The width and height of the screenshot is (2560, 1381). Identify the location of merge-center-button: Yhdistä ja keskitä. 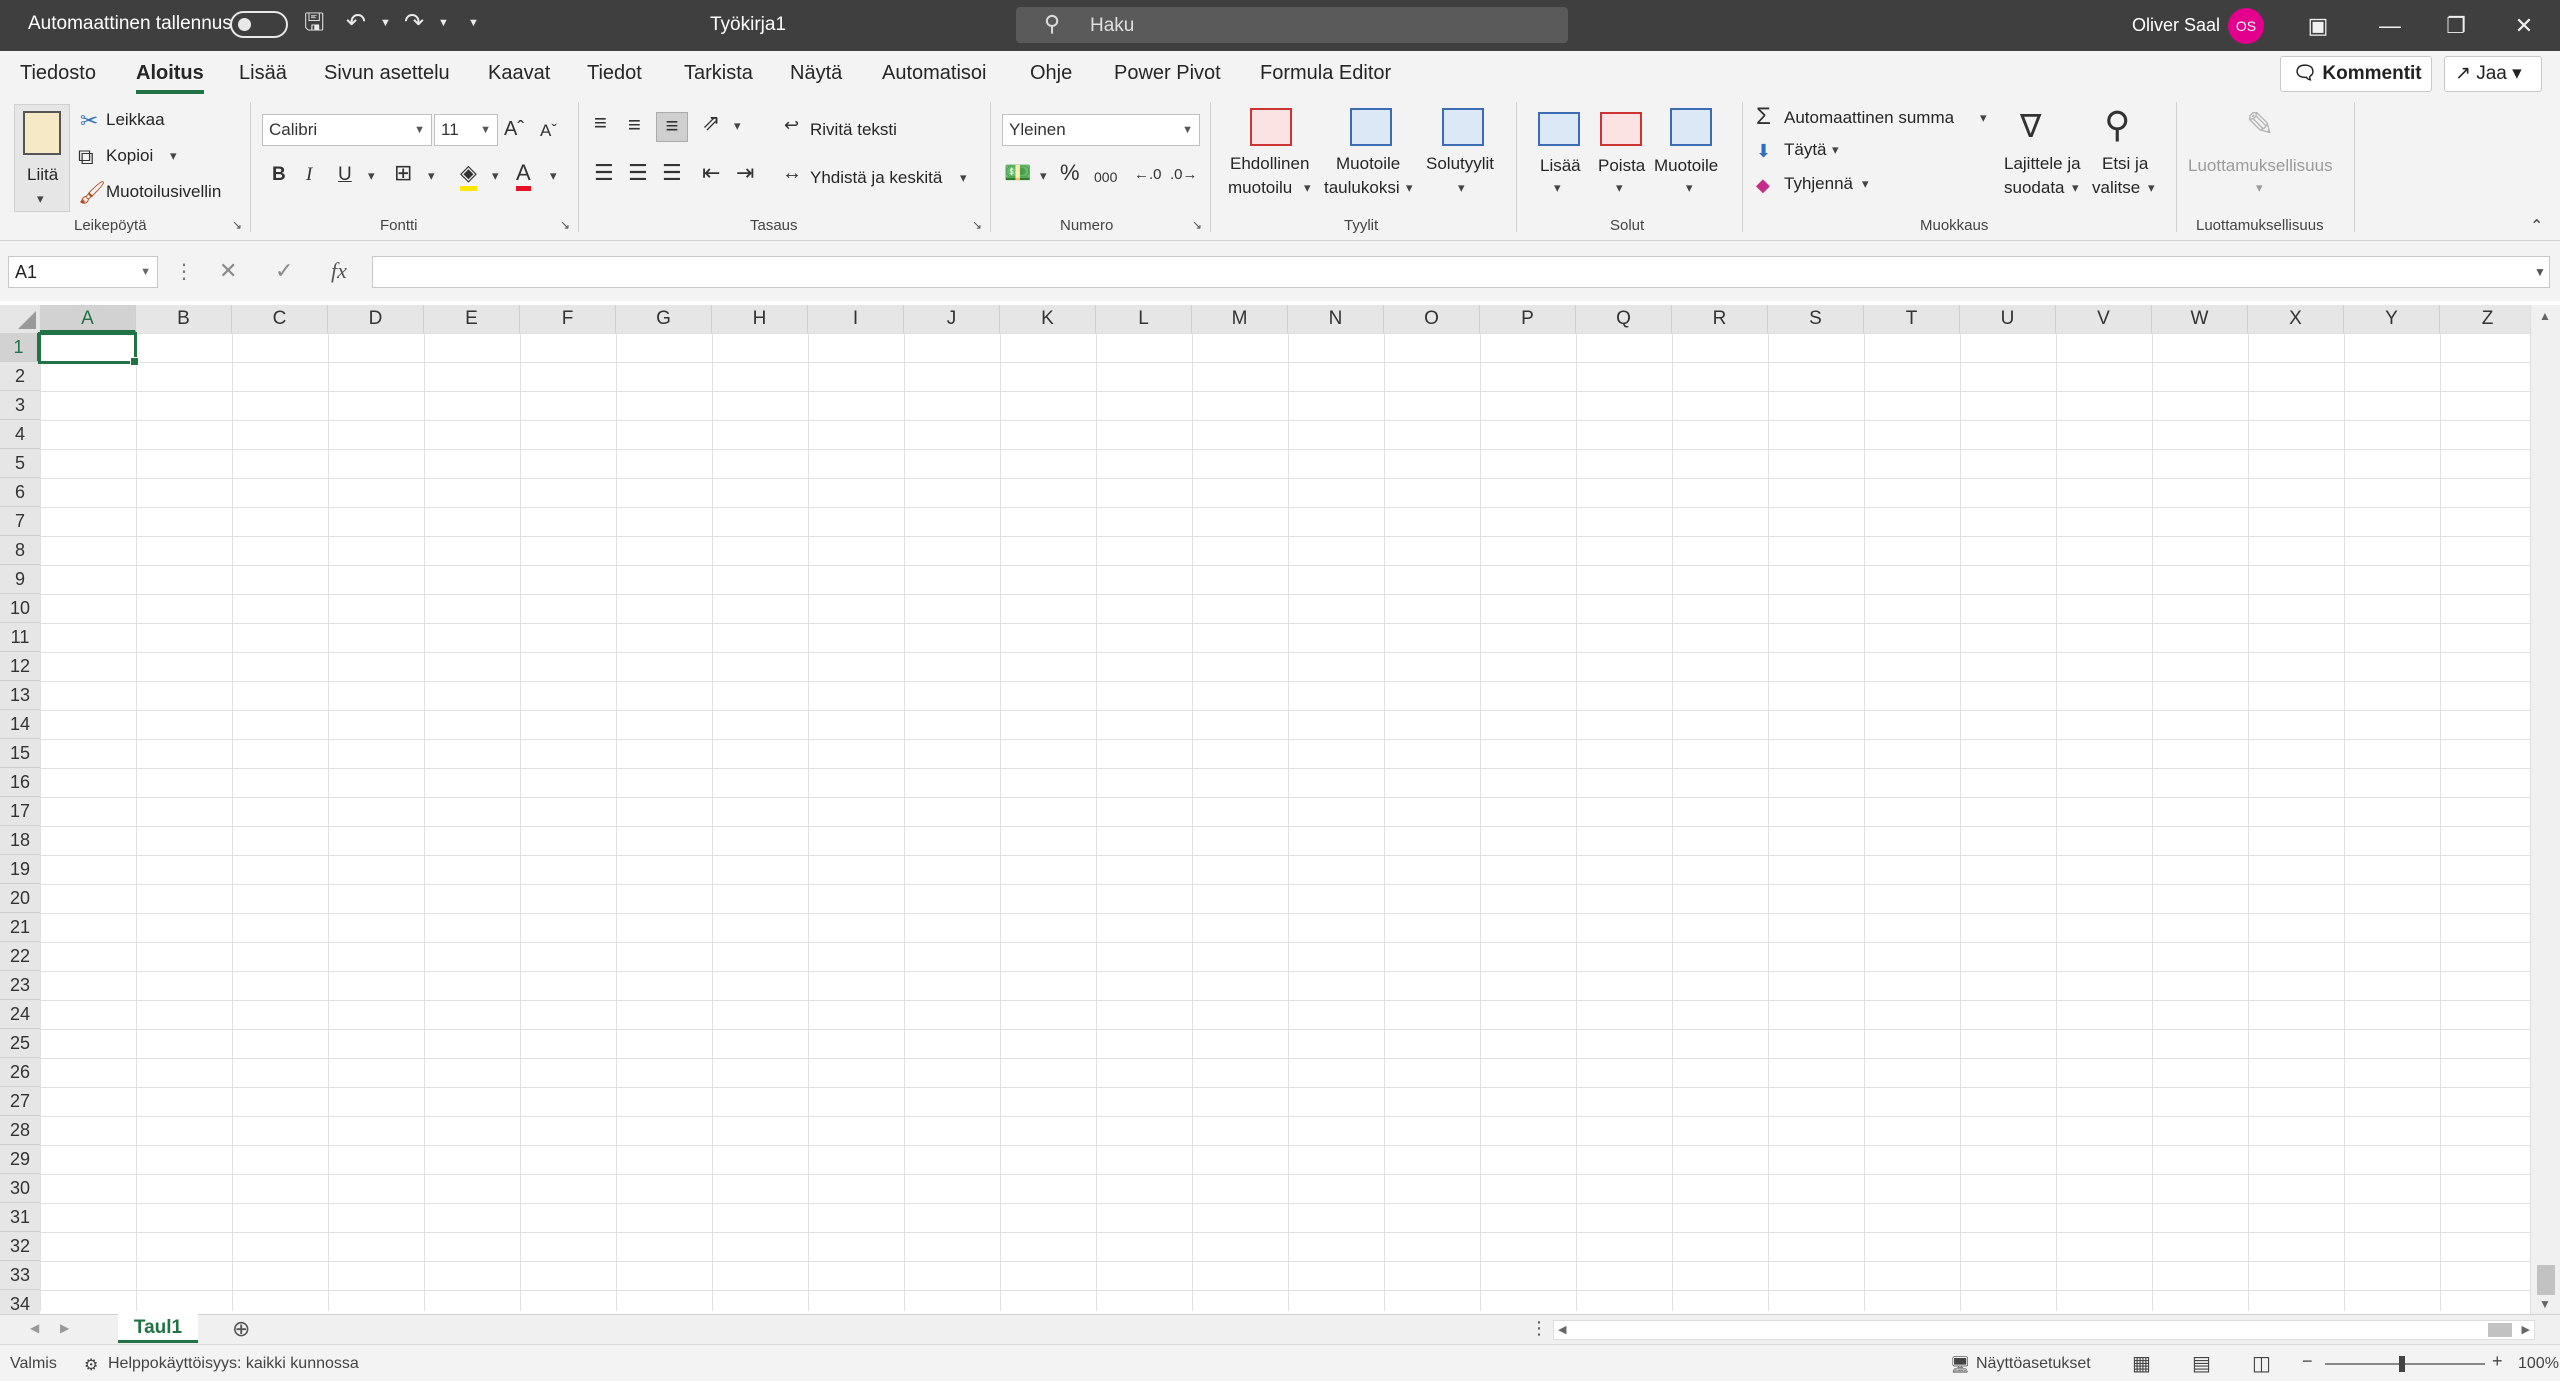
(876, 178).